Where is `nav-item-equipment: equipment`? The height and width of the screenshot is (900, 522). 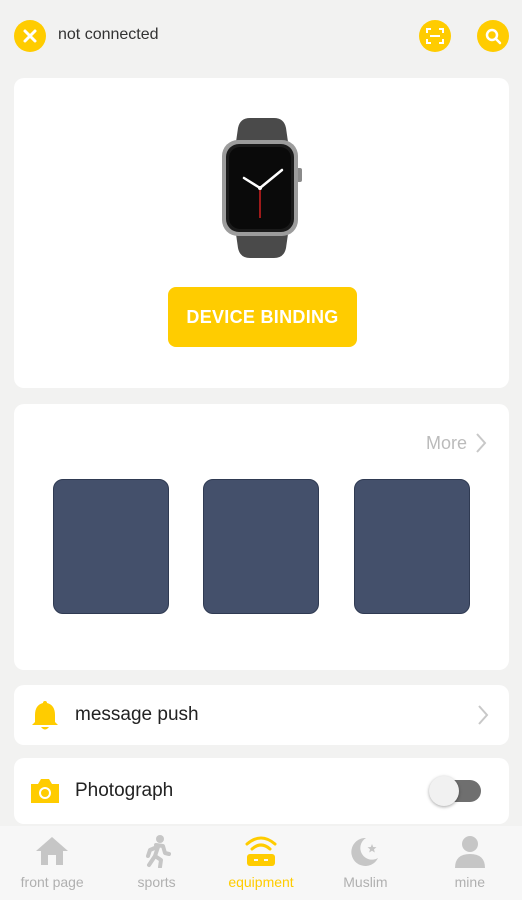
nav-item-equipment: equipment is located at coordinates (261, 863).